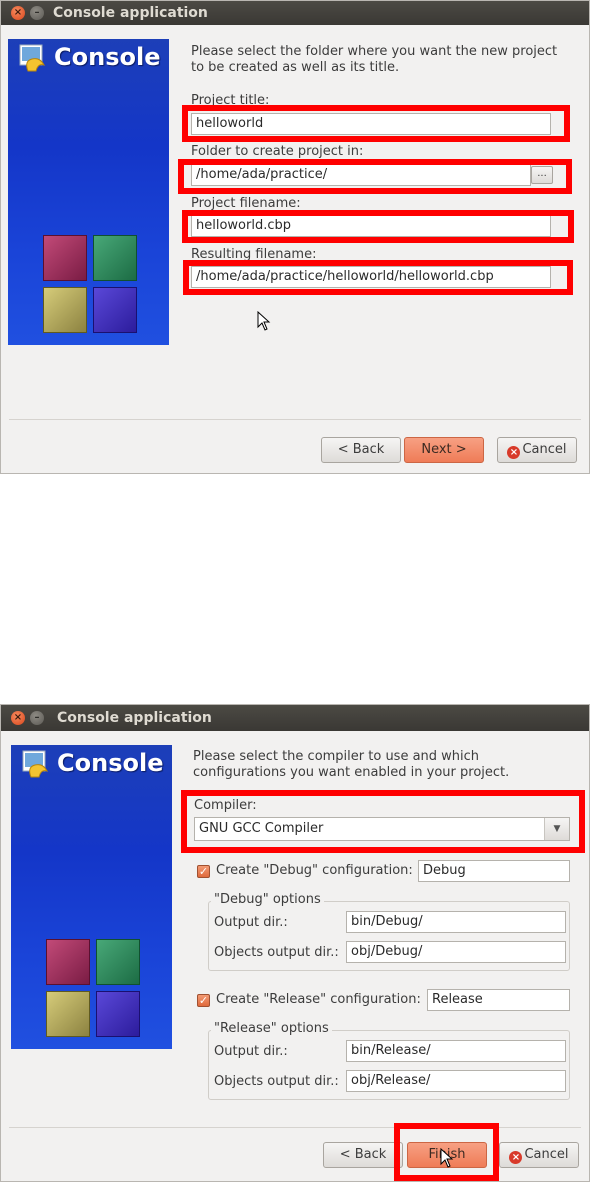 This screenshot has width=590, height=1182. Describe the element at coordinates (376, 123) in the screenshot. I see `highlight-project-title` at that location.